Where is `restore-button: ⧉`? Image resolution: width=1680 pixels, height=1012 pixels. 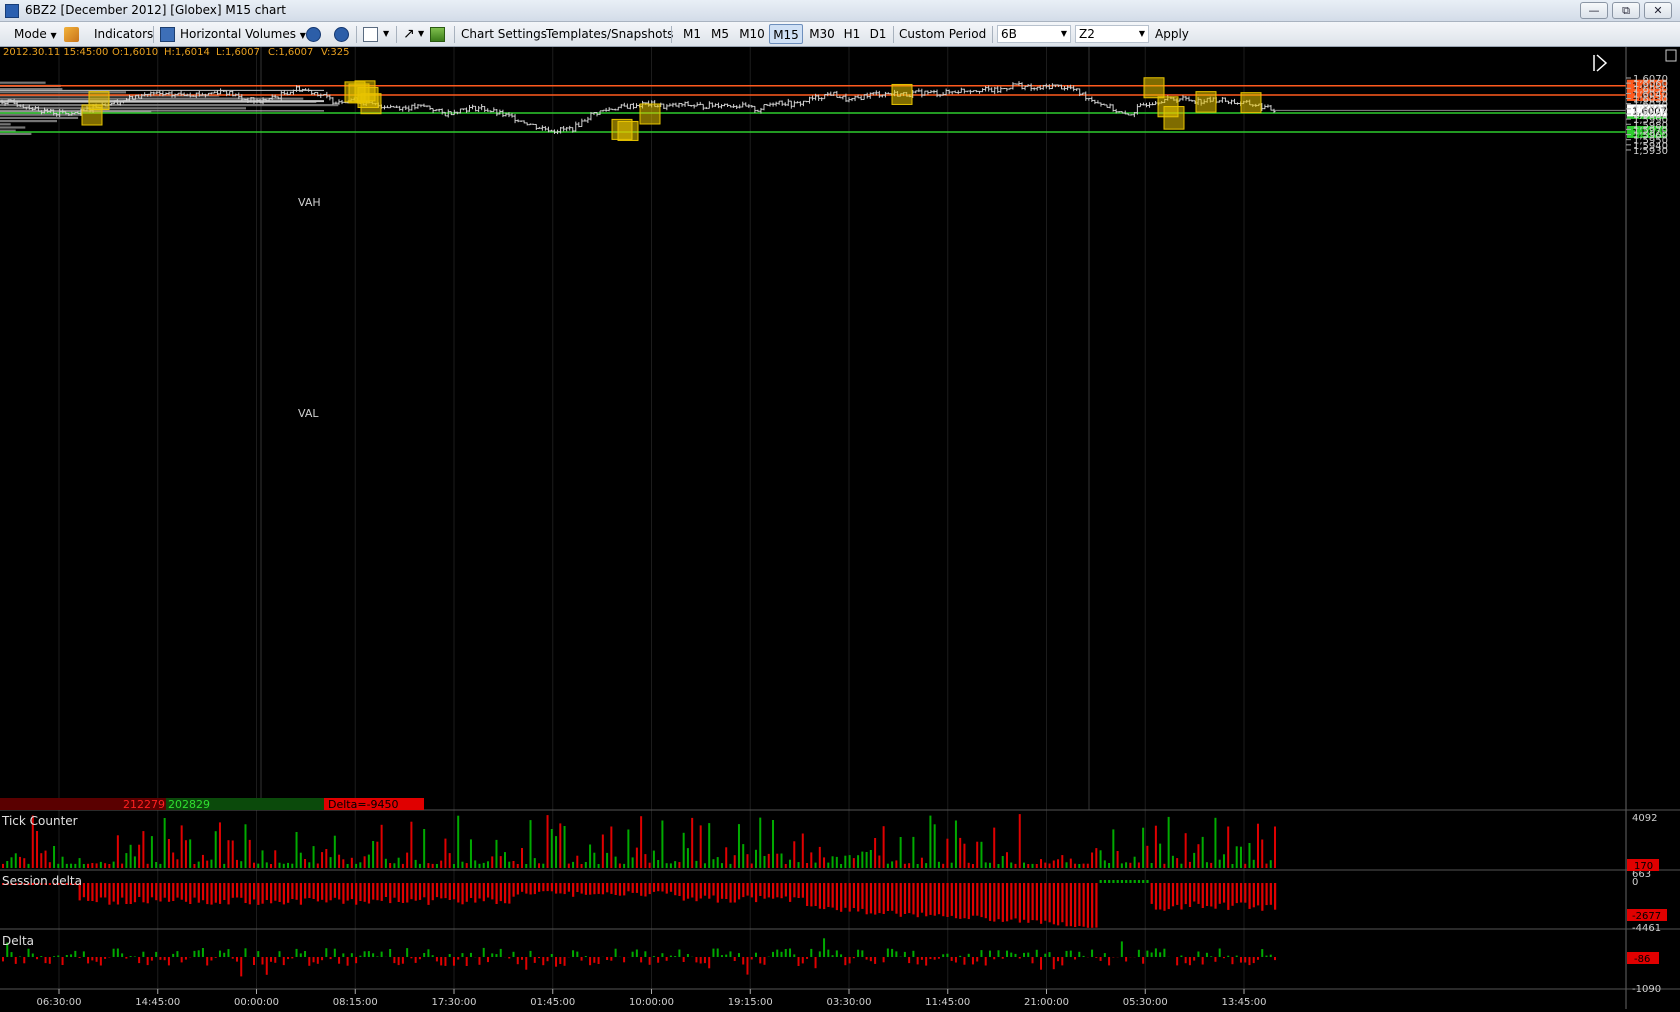 restore-button: ⧉ is located at coordinates (1626, 10).